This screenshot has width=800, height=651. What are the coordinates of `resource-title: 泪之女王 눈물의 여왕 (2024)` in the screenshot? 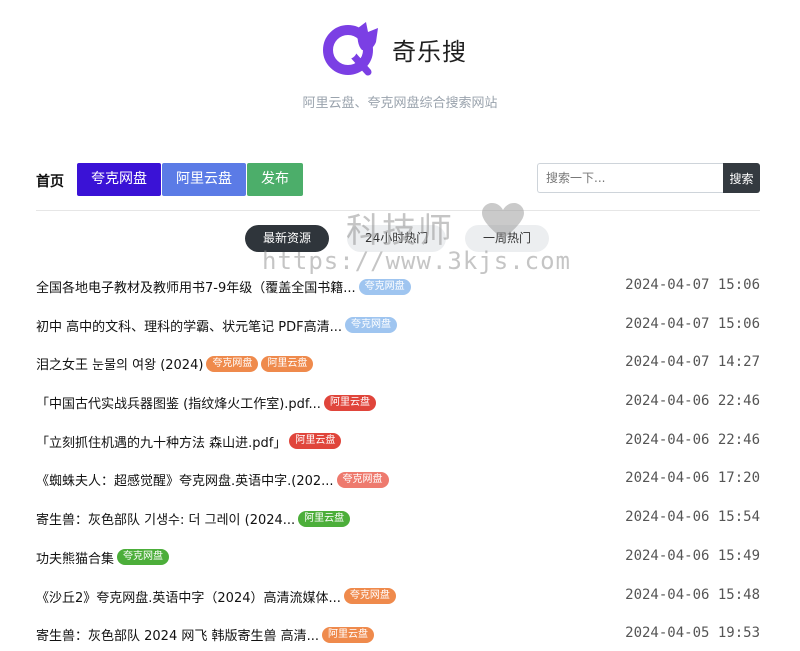 It's located at (119, 363).